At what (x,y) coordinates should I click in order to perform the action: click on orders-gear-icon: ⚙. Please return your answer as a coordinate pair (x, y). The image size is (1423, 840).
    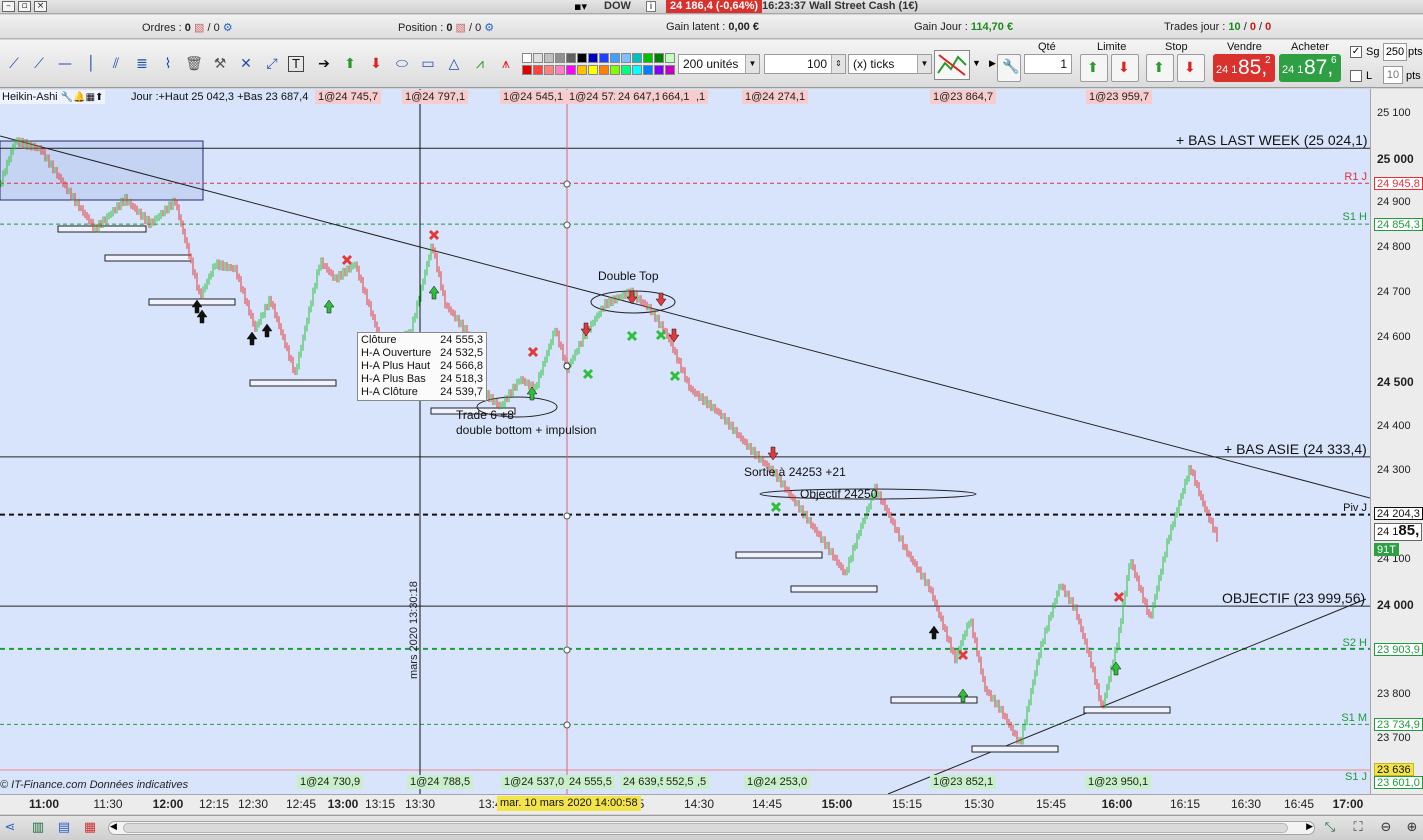
    Looking at the image, I should click on (228, 28).